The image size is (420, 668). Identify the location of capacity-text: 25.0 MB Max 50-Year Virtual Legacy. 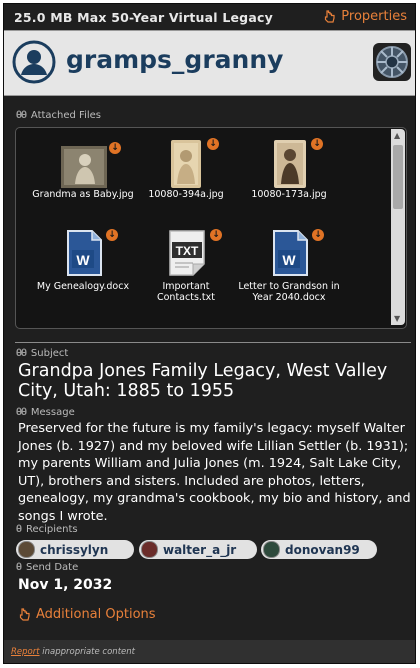
(143, 17).